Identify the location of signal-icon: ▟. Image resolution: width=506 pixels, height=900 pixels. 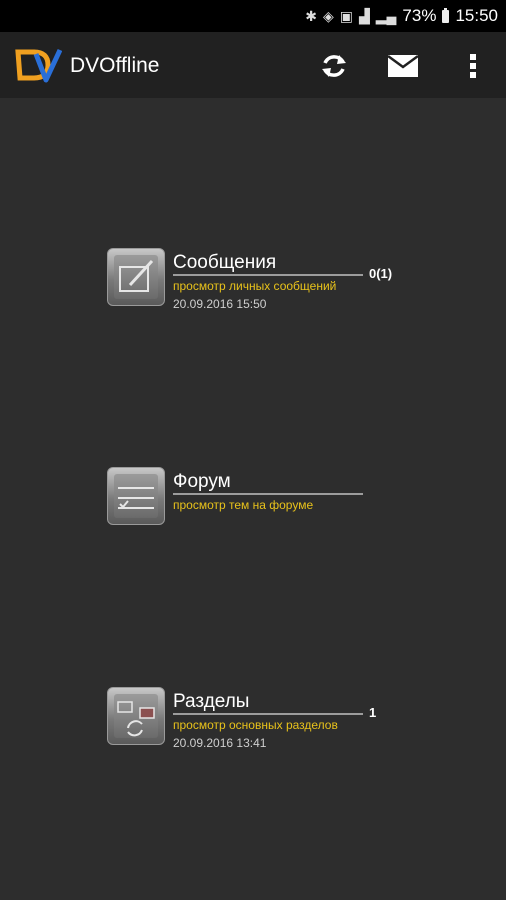
(364, 15).